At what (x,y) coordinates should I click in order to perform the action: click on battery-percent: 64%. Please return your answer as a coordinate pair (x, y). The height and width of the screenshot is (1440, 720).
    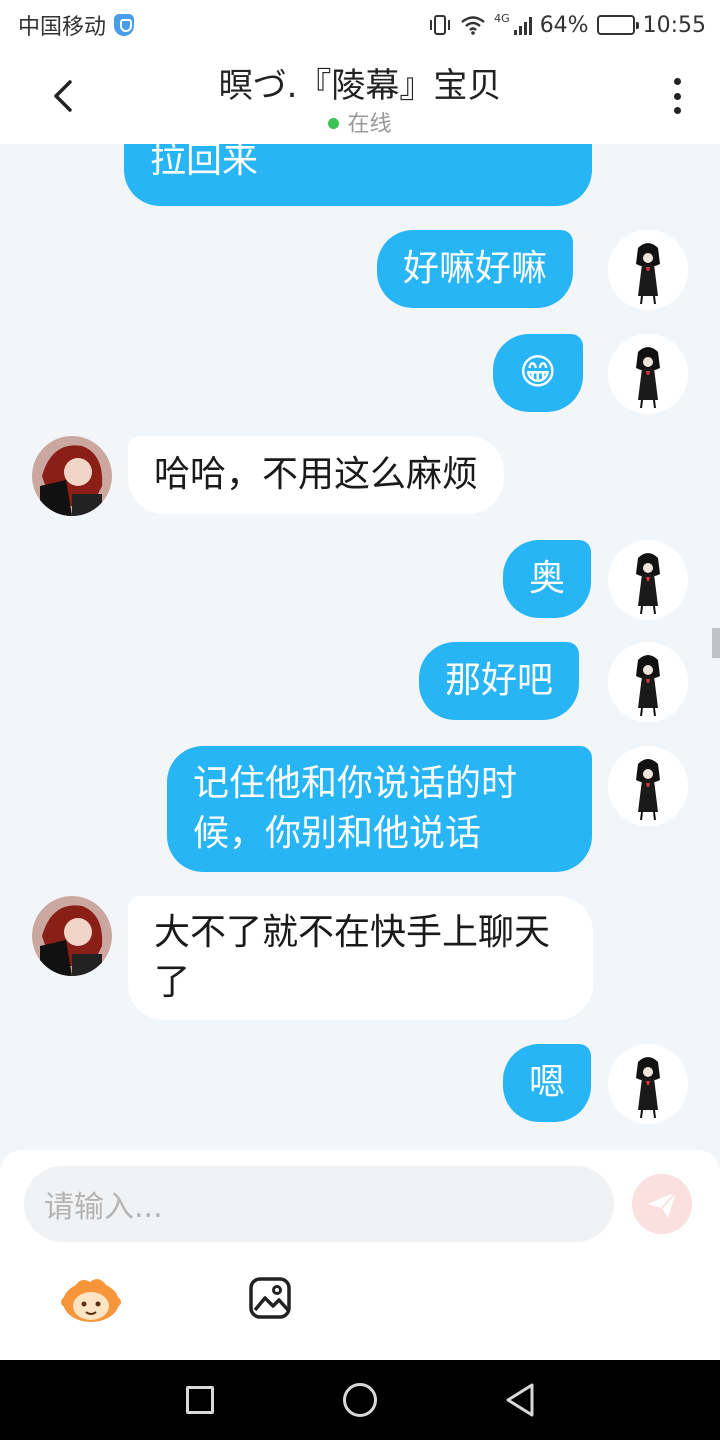
    Looking at the image, I should click on (564, 25).